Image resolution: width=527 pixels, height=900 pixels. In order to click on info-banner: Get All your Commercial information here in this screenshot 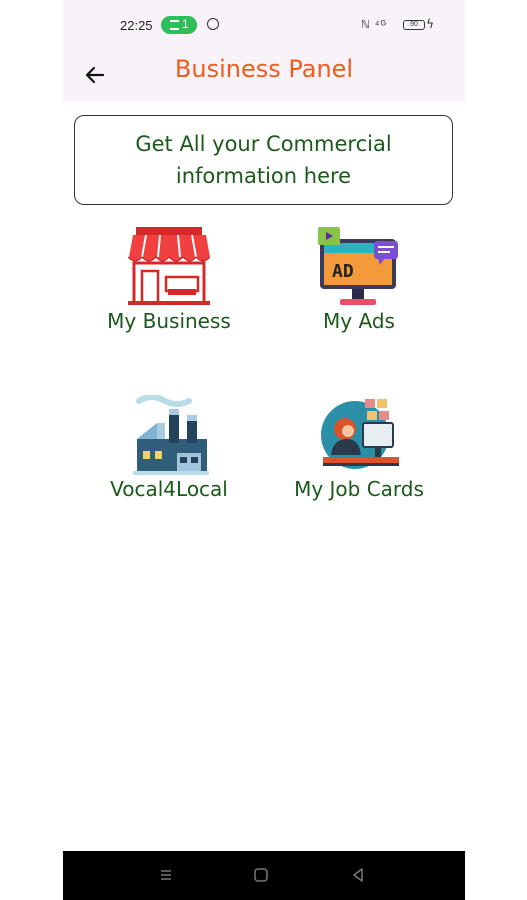, I will do `click(263, 160)`.